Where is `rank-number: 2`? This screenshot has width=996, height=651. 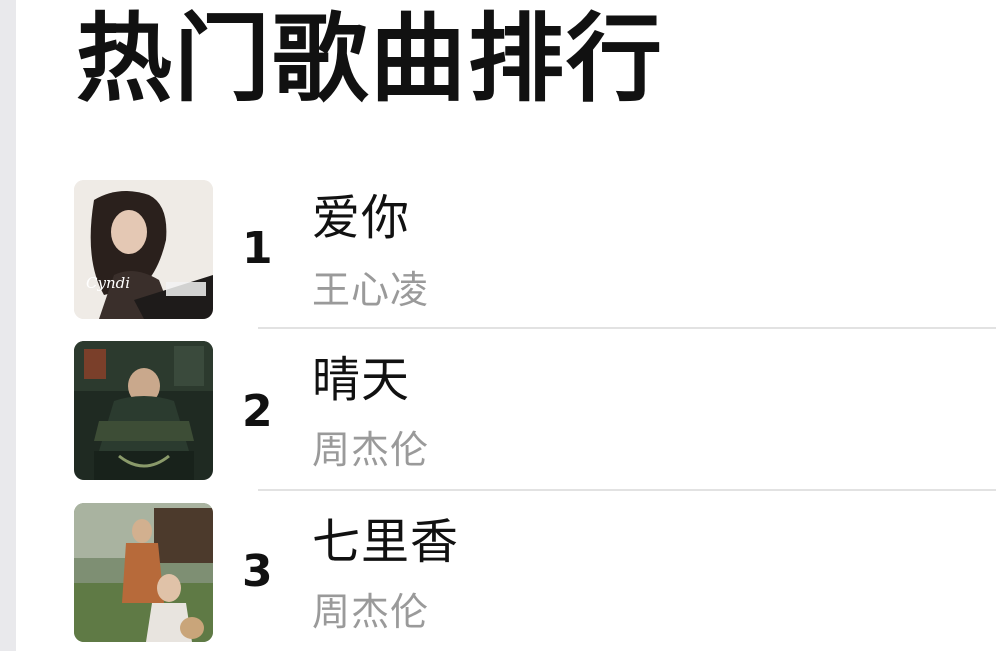 rank-number: 2 is located at coordinates (257, 411).